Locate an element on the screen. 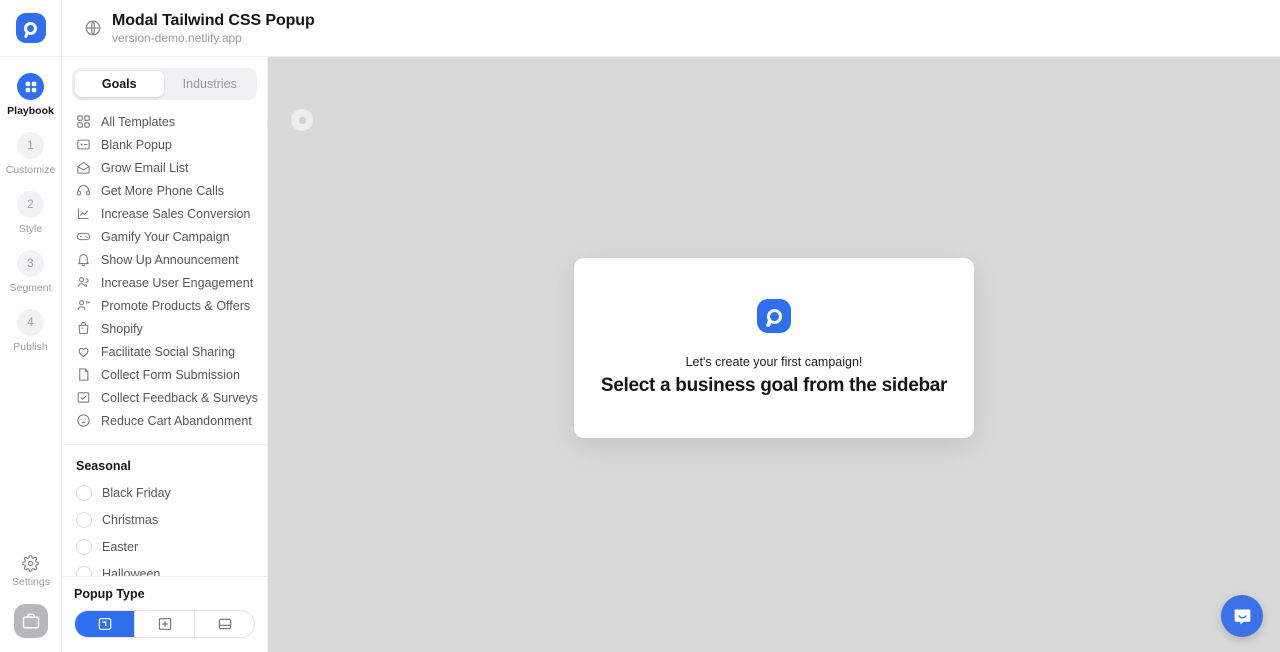 Image resolution: width=1280 pixels, height=652 pixels. avatar is located at coordinates (31, 621).